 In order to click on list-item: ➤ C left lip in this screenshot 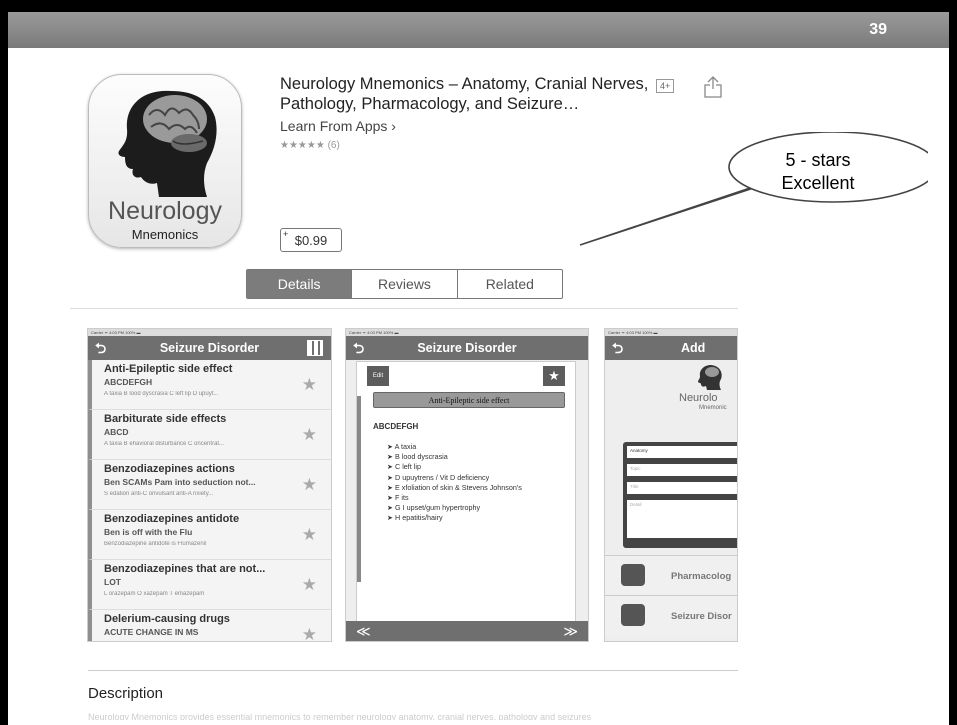, I will do `click(404, 467)`.